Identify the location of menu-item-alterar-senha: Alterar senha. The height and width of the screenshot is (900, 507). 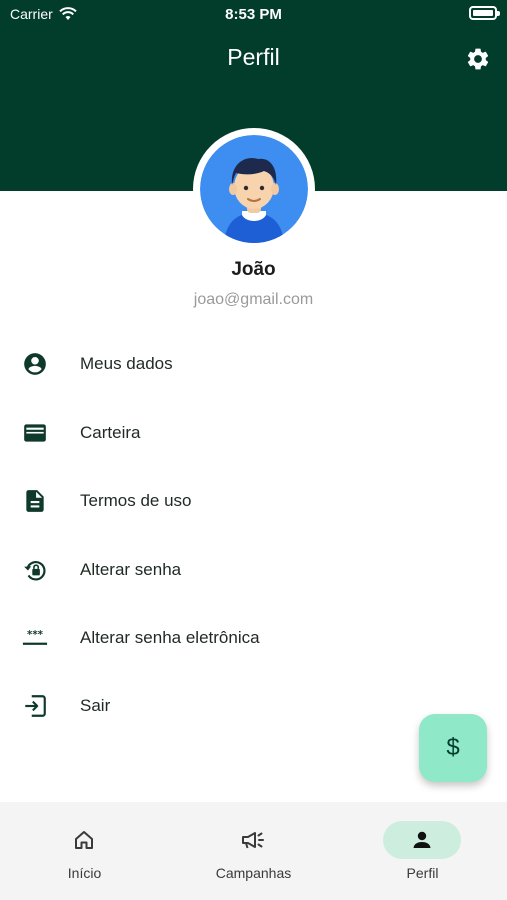
(253, 570).